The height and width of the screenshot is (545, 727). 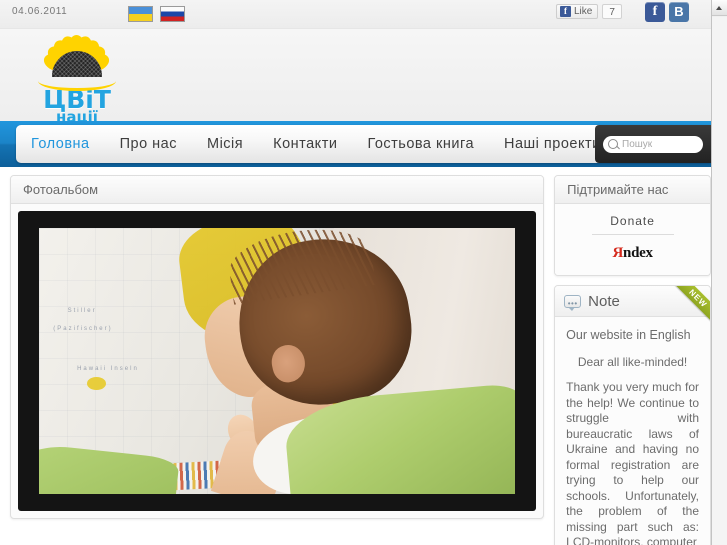 I want to click on nav-item-about: Про нас, so click(x=148, y=144).